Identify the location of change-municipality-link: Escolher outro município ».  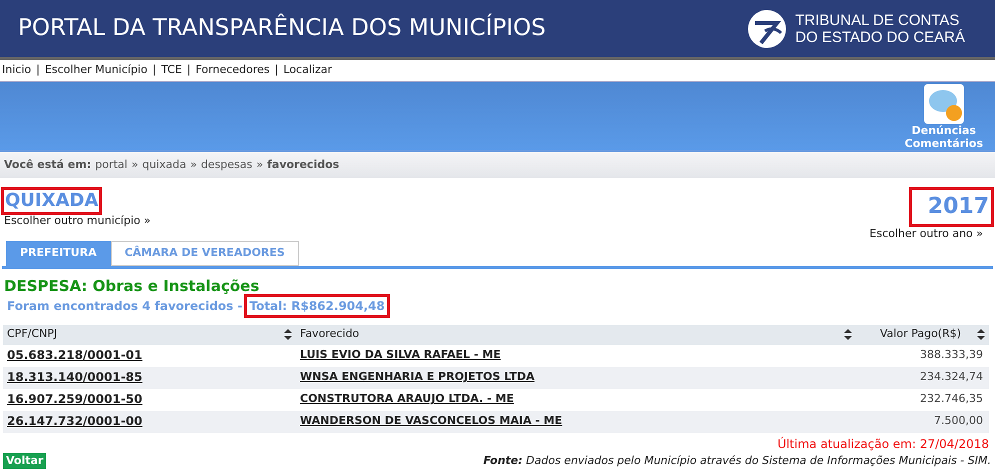
(77, 221).